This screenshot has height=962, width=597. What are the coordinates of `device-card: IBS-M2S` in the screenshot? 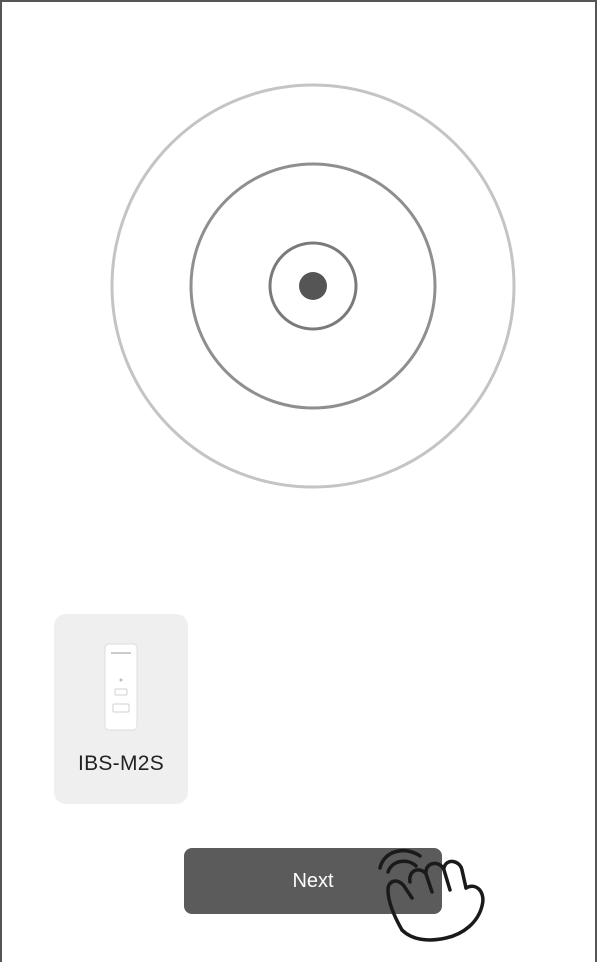 It's located at (121, 709).